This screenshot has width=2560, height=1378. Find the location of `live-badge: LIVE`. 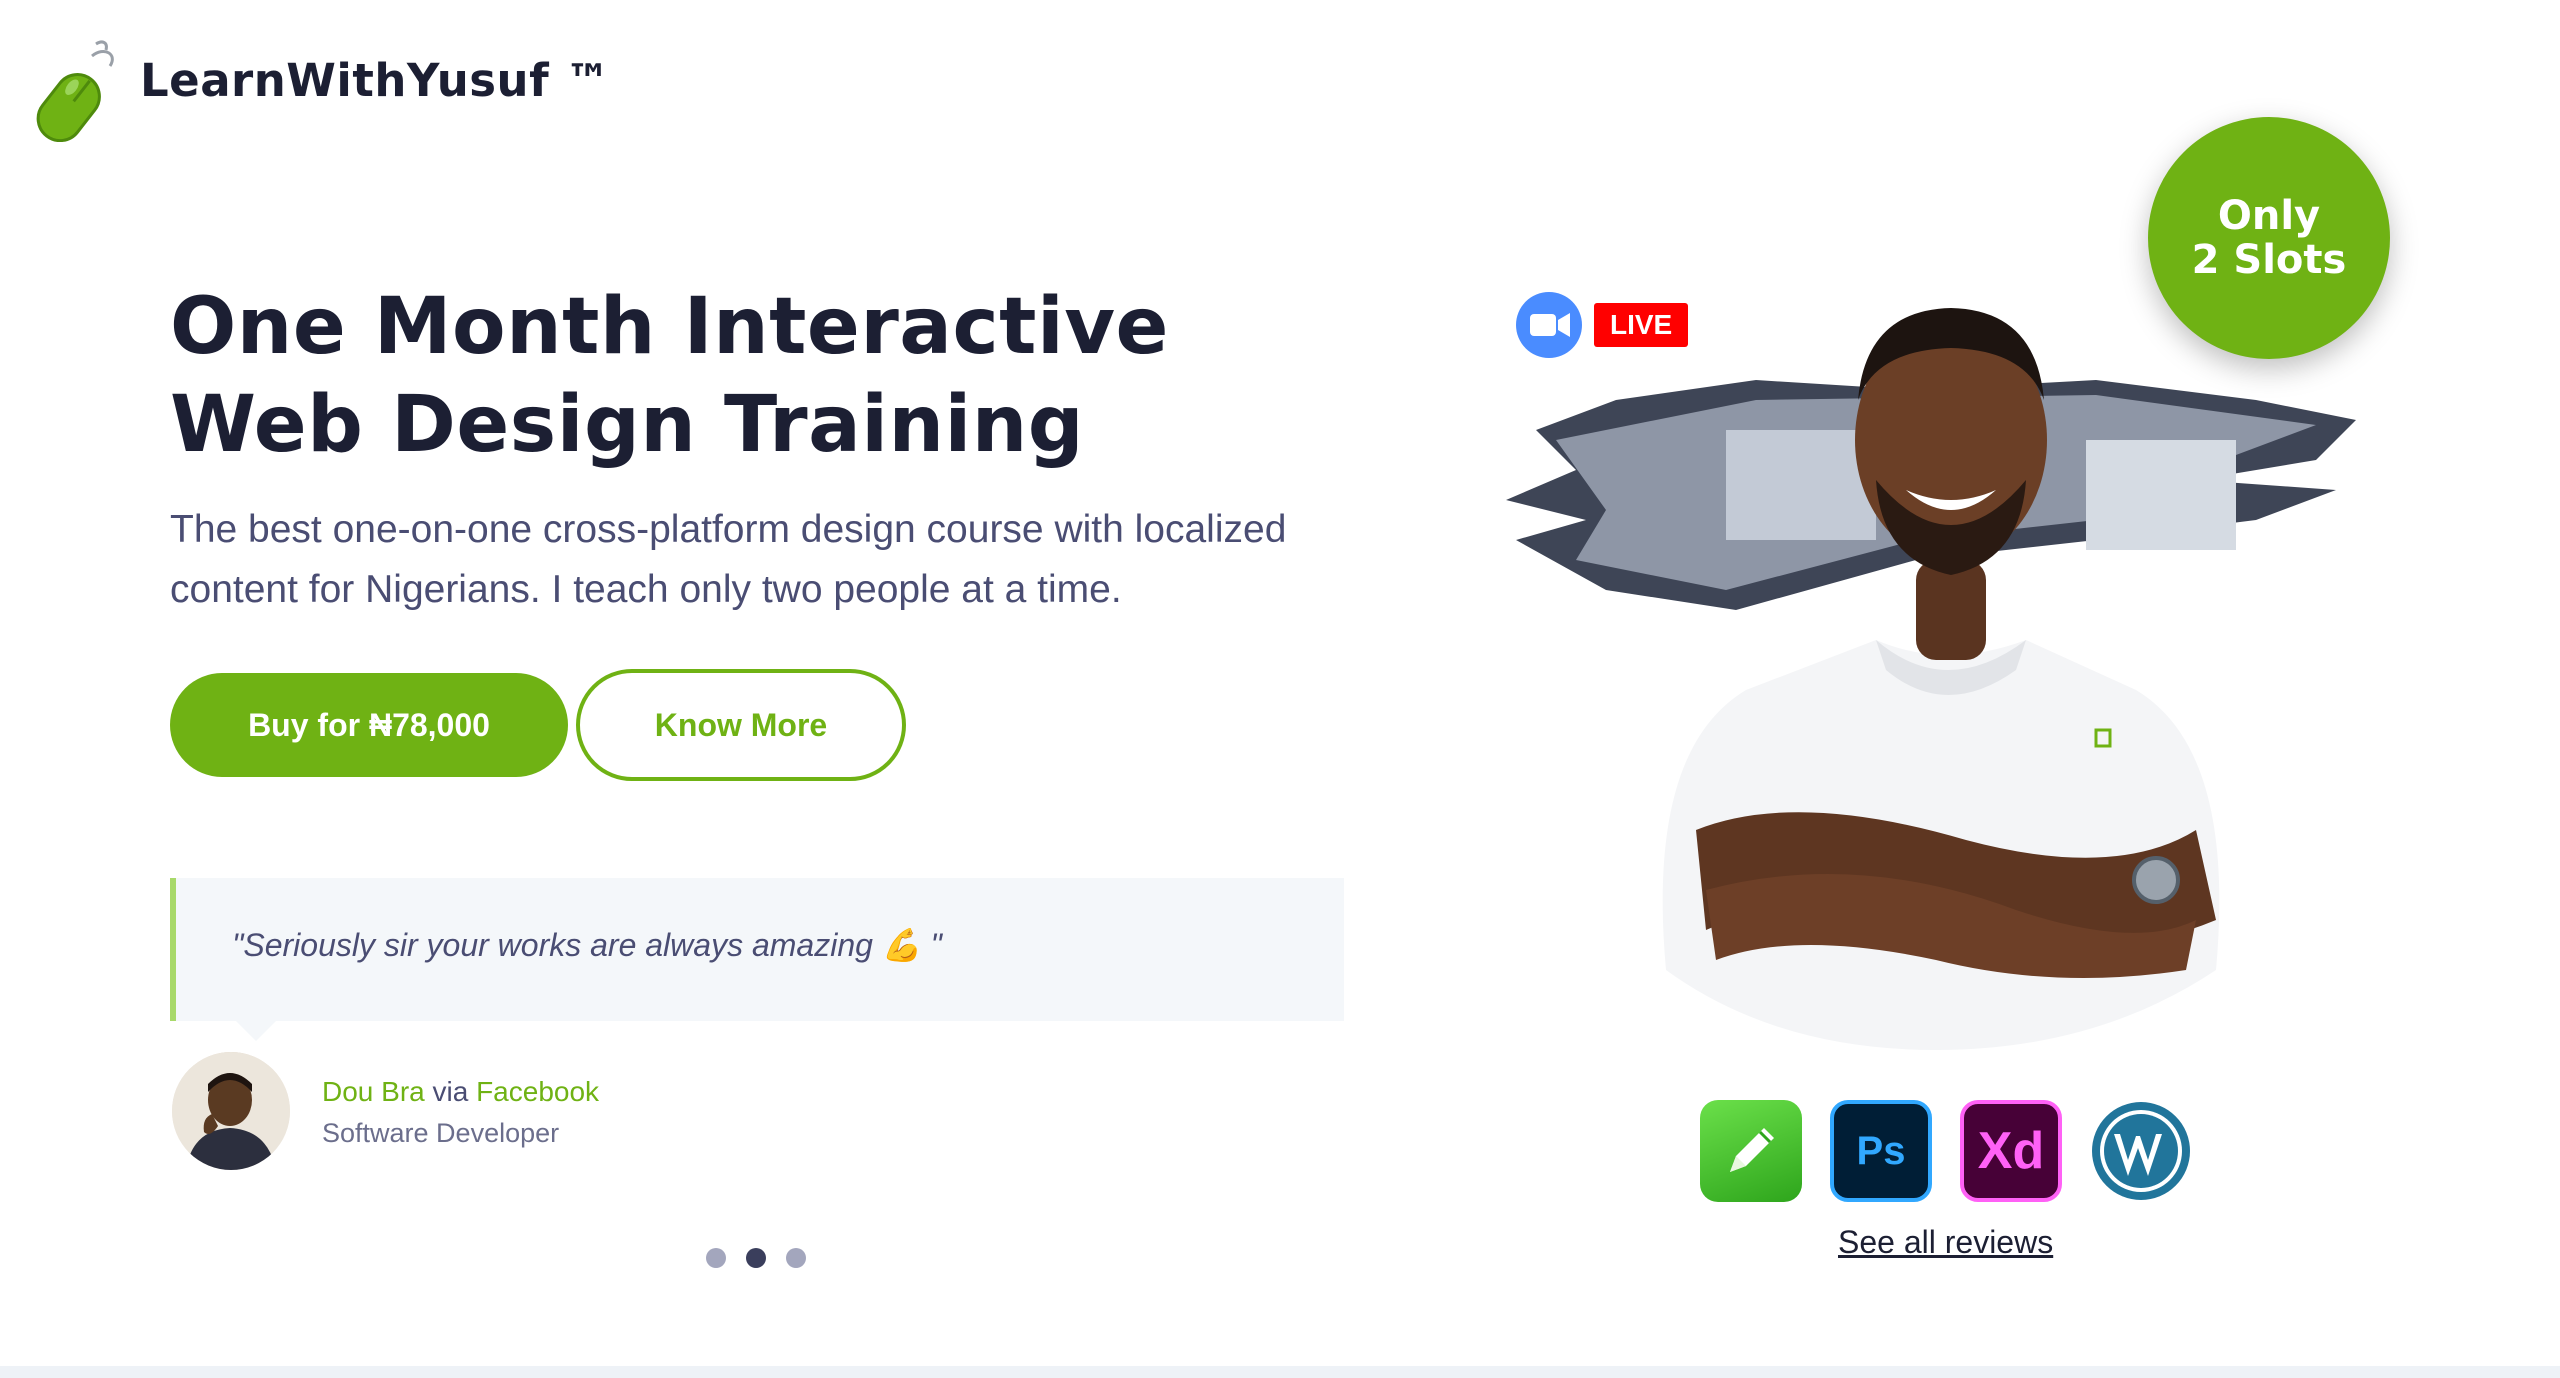

live-badge: LIVE is located at coordinates (1641, 325).